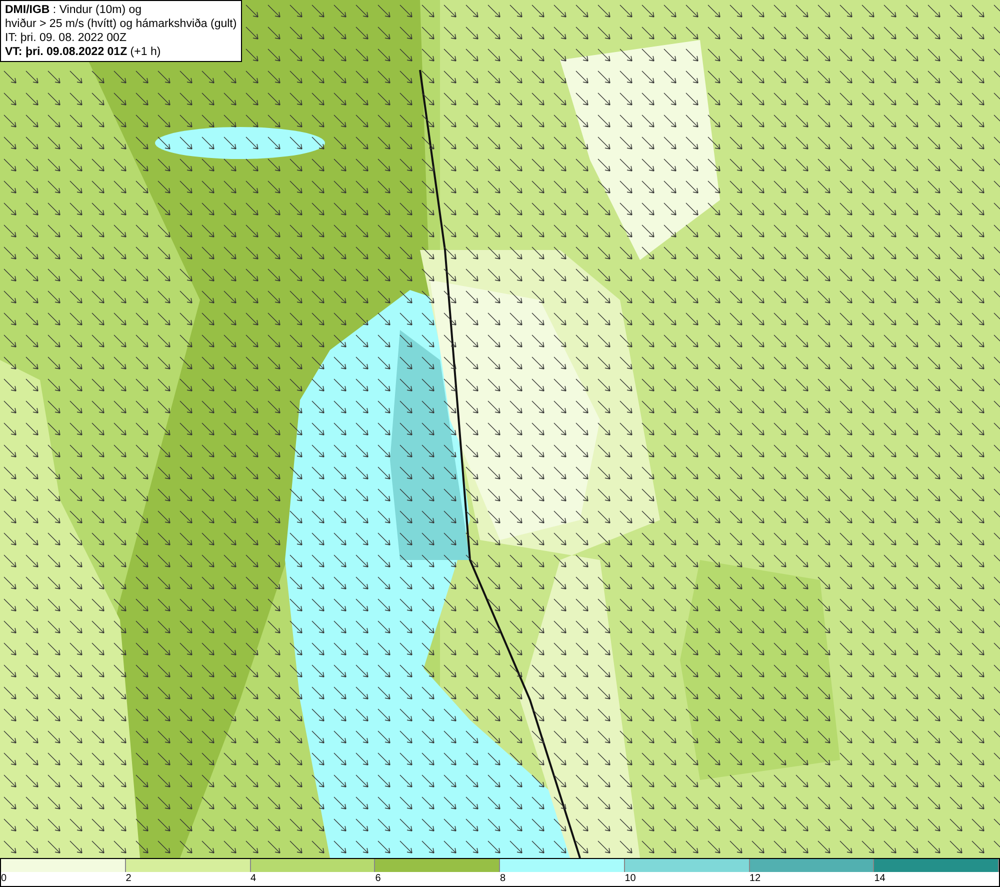 The height and width of the screenshot is (887, 1000). I want to click on info-text: VT: þri. 09.08.2022 01Z (+1 h), so click(83, 52).